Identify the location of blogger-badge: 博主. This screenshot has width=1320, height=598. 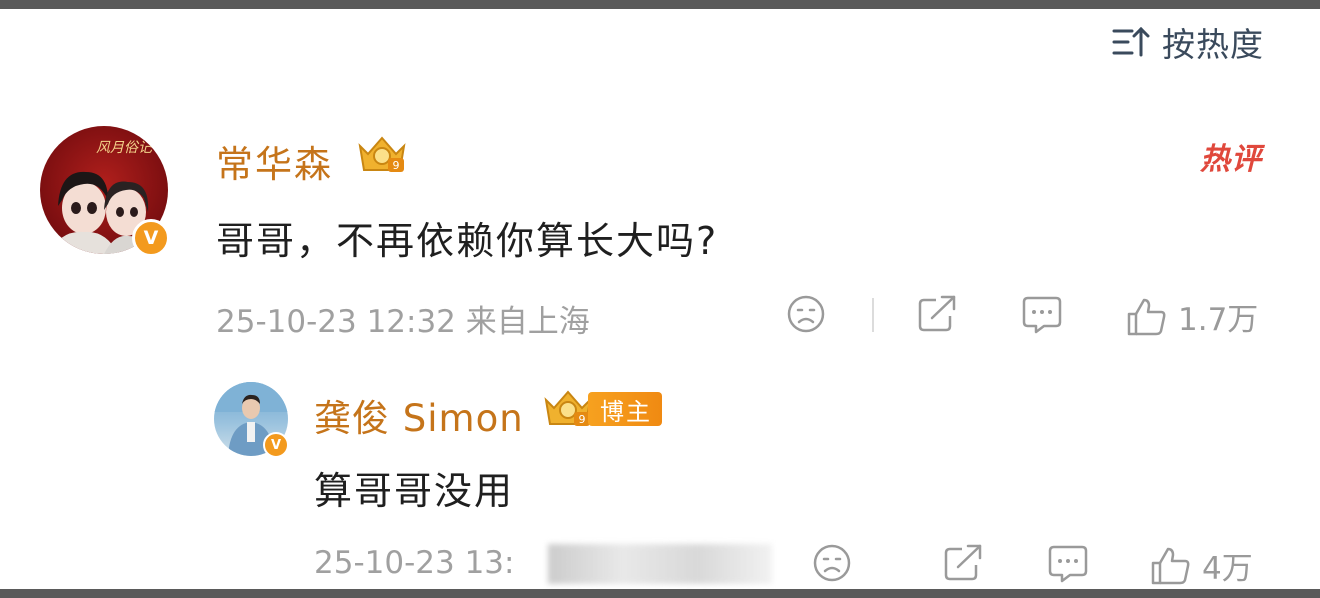
(625, 409).